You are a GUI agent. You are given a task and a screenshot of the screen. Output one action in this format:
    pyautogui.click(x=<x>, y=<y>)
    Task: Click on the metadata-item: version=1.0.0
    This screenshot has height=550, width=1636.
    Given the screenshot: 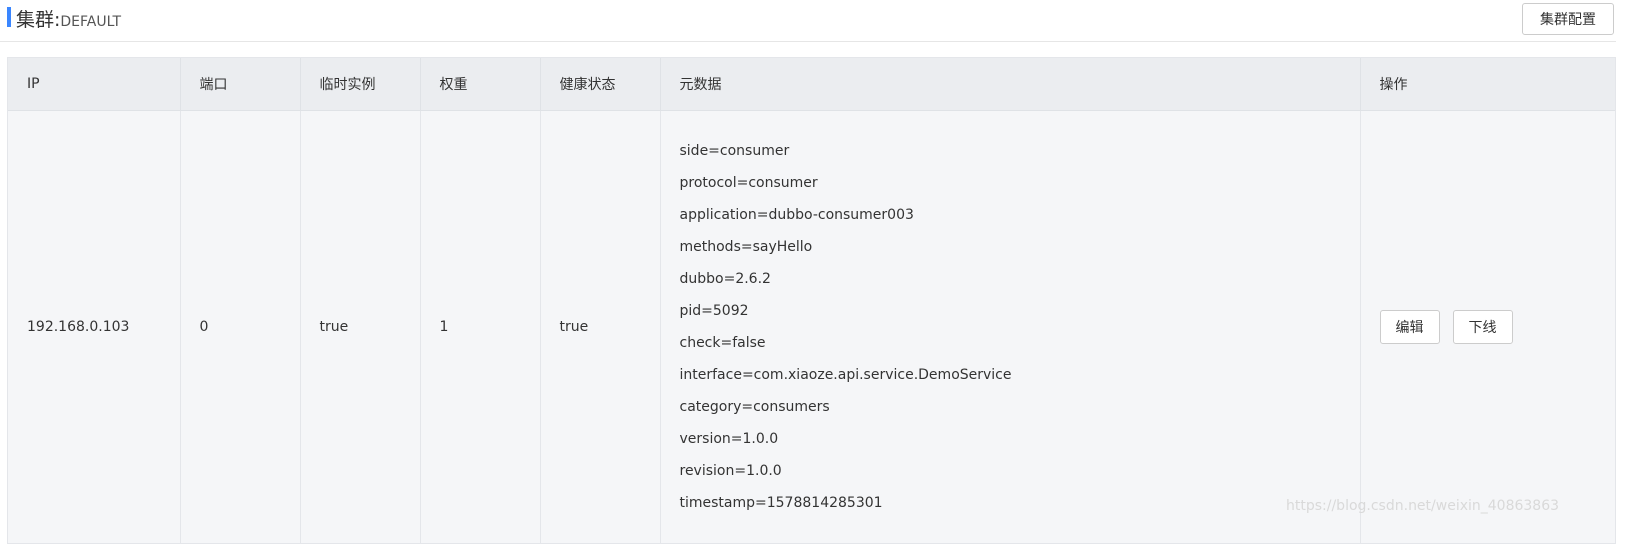 What is the action you would take?
    pyautogui.click(x=729, y=438)
    